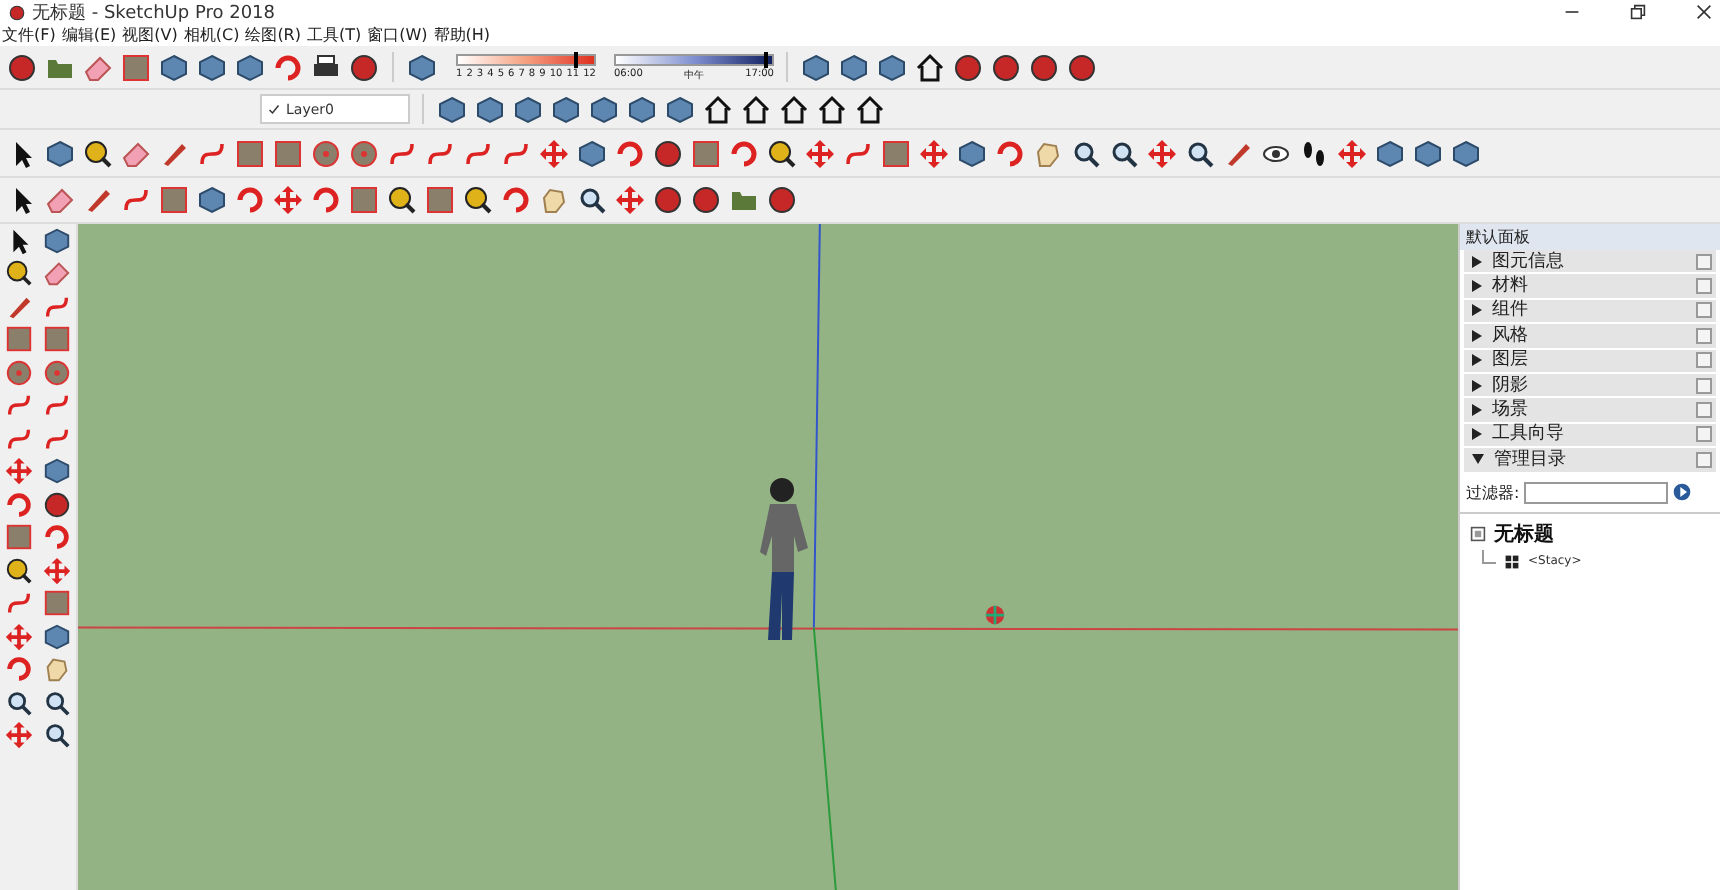  Describe the element at coordinates (1681, 492) in the screenshot. I see `details-icon` at that location.